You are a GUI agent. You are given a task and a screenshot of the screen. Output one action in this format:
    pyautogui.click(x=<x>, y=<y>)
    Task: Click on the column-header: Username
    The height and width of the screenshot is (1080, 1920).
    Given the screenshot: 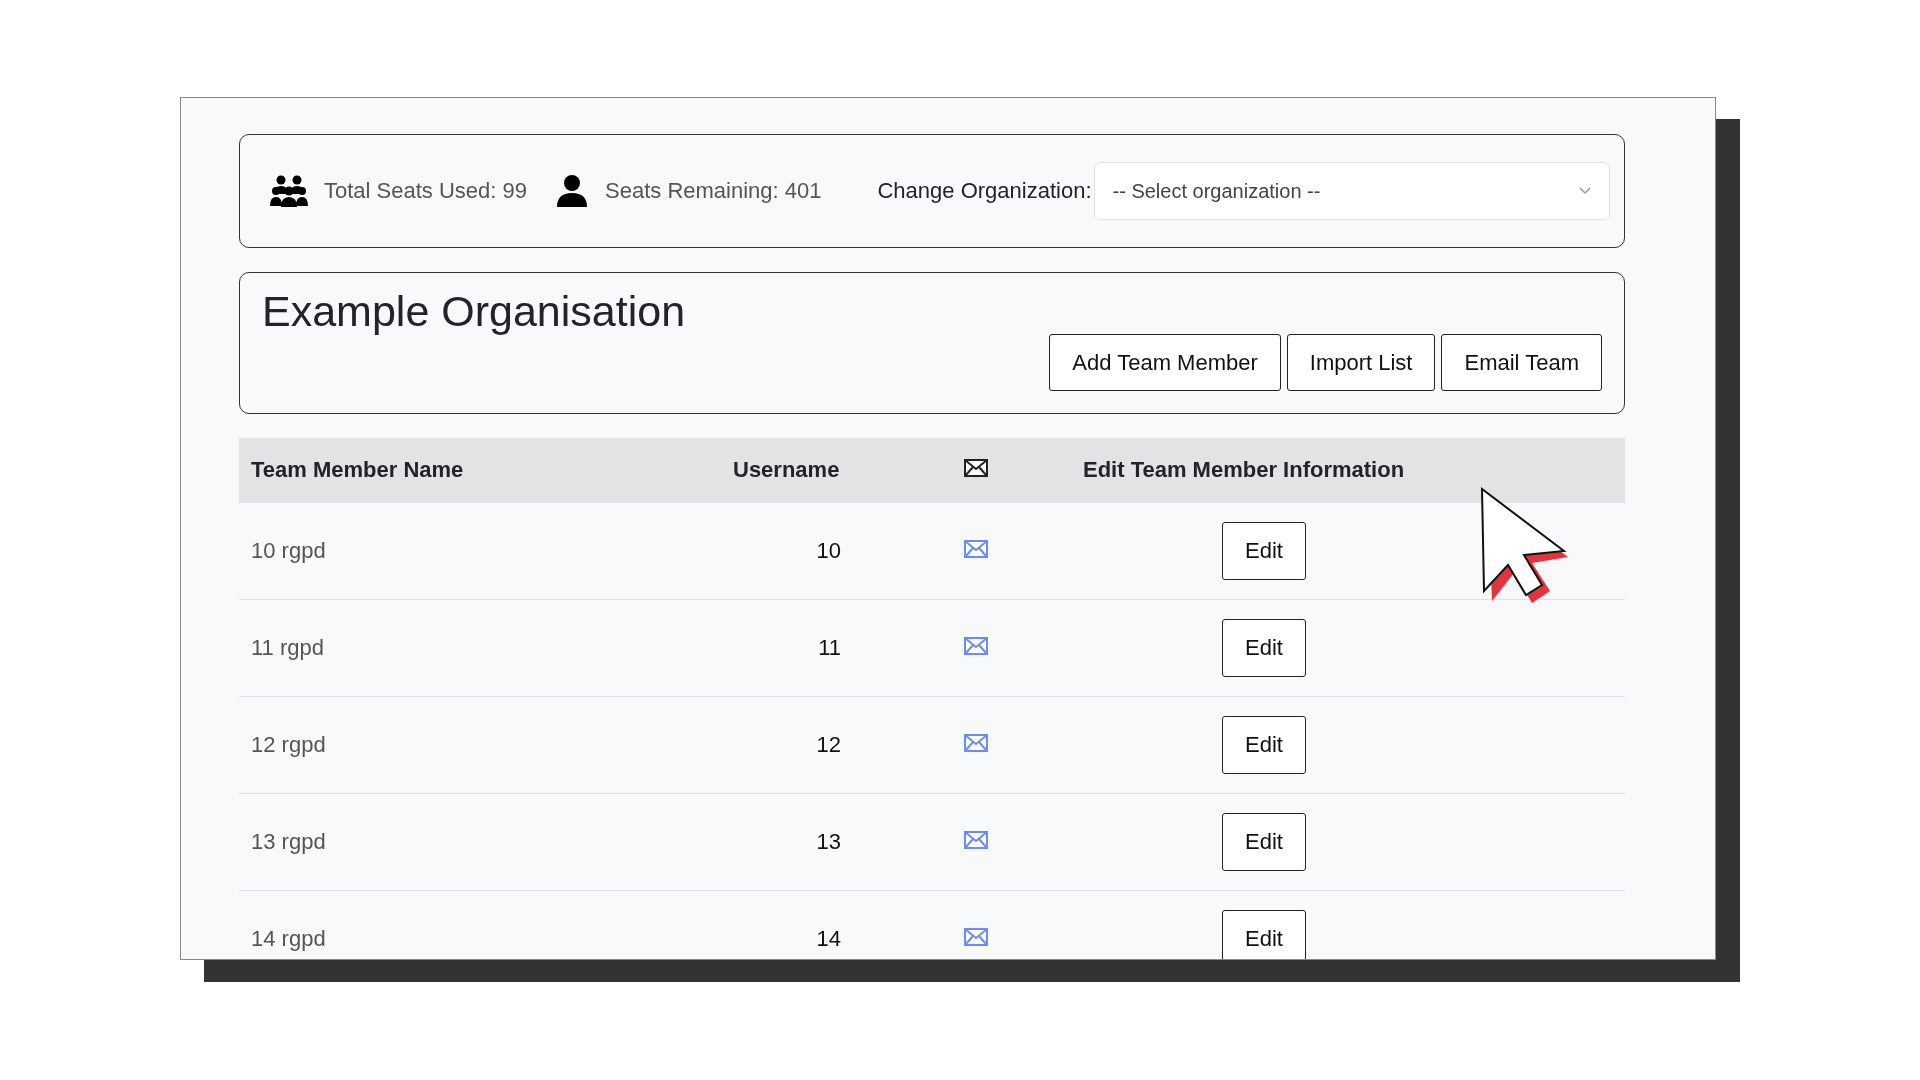 What is the action you would take?
    pyautogui.click(x=786, y=469)
    